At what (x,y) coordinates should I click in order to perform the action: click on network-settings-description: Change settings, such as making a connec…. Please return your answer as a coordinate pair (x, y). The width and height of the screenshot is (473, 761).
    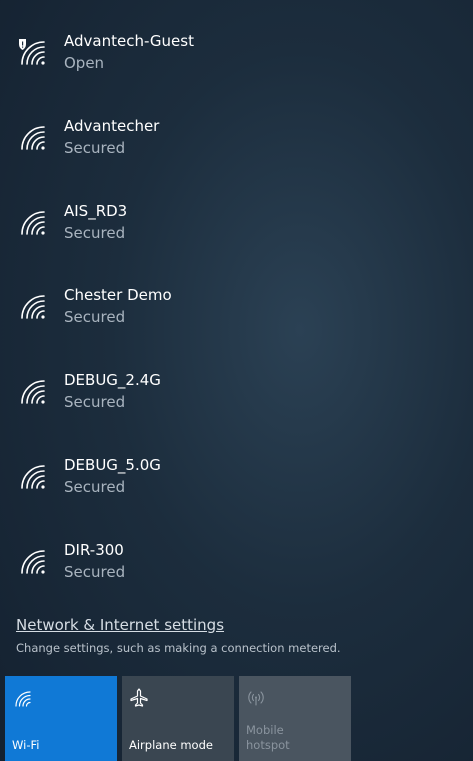
    Looking at the image, I should click on (178, 648).